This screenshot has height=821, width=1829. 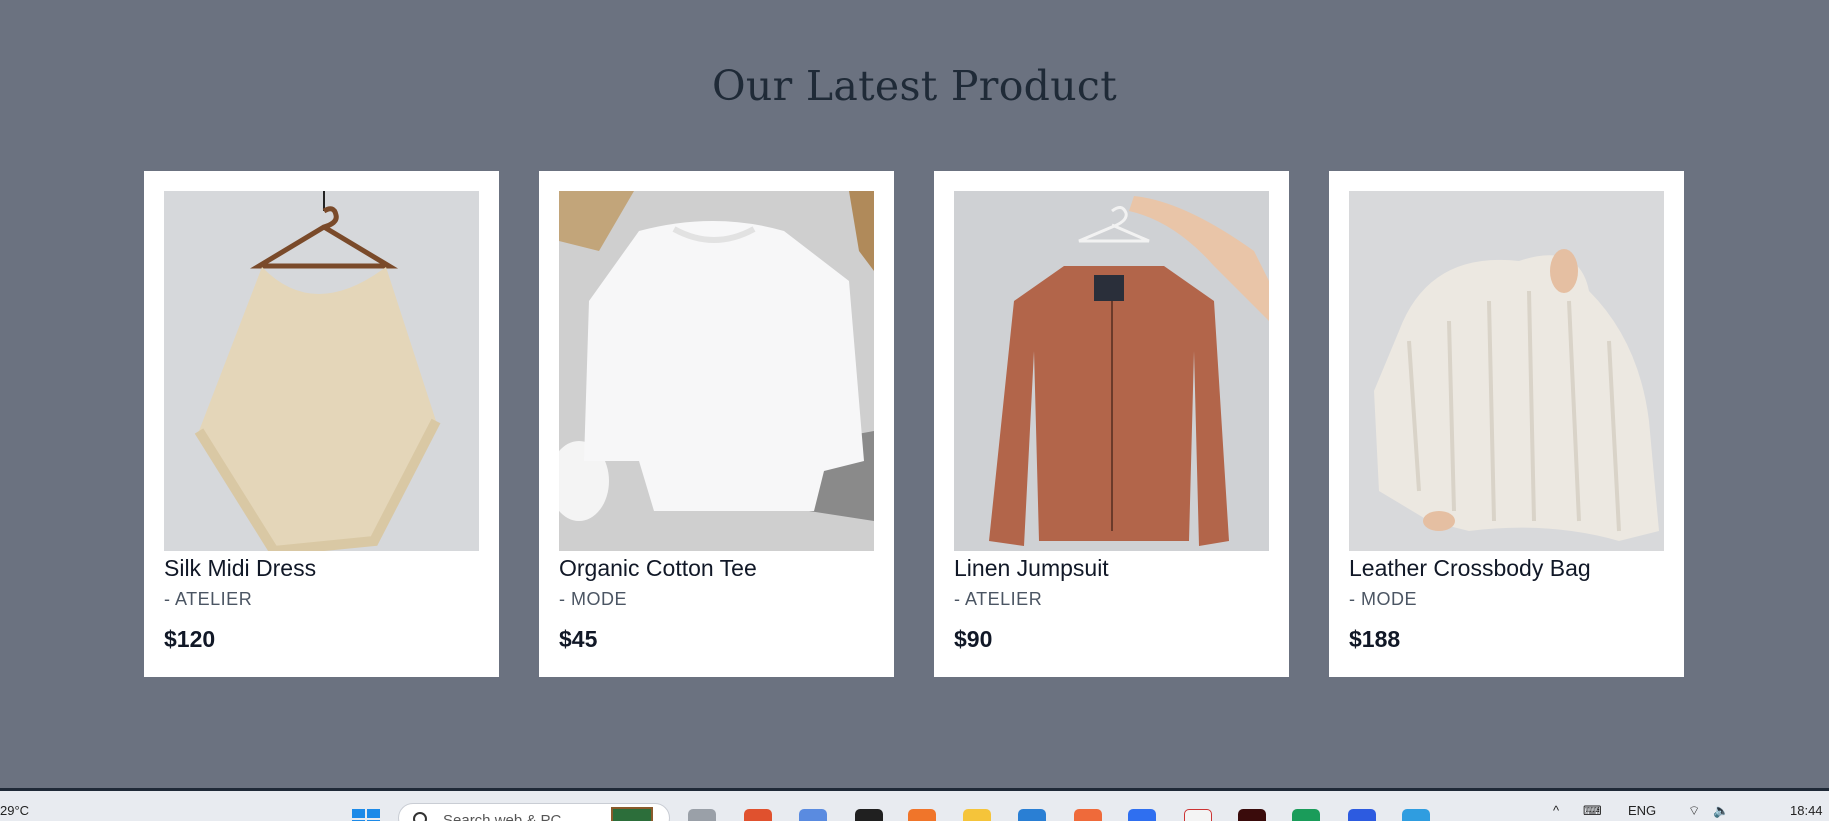 What do you see at coordinates (578, 639) in the screenshot?
I see `product-price: $45` at bounding box center [578, 639].